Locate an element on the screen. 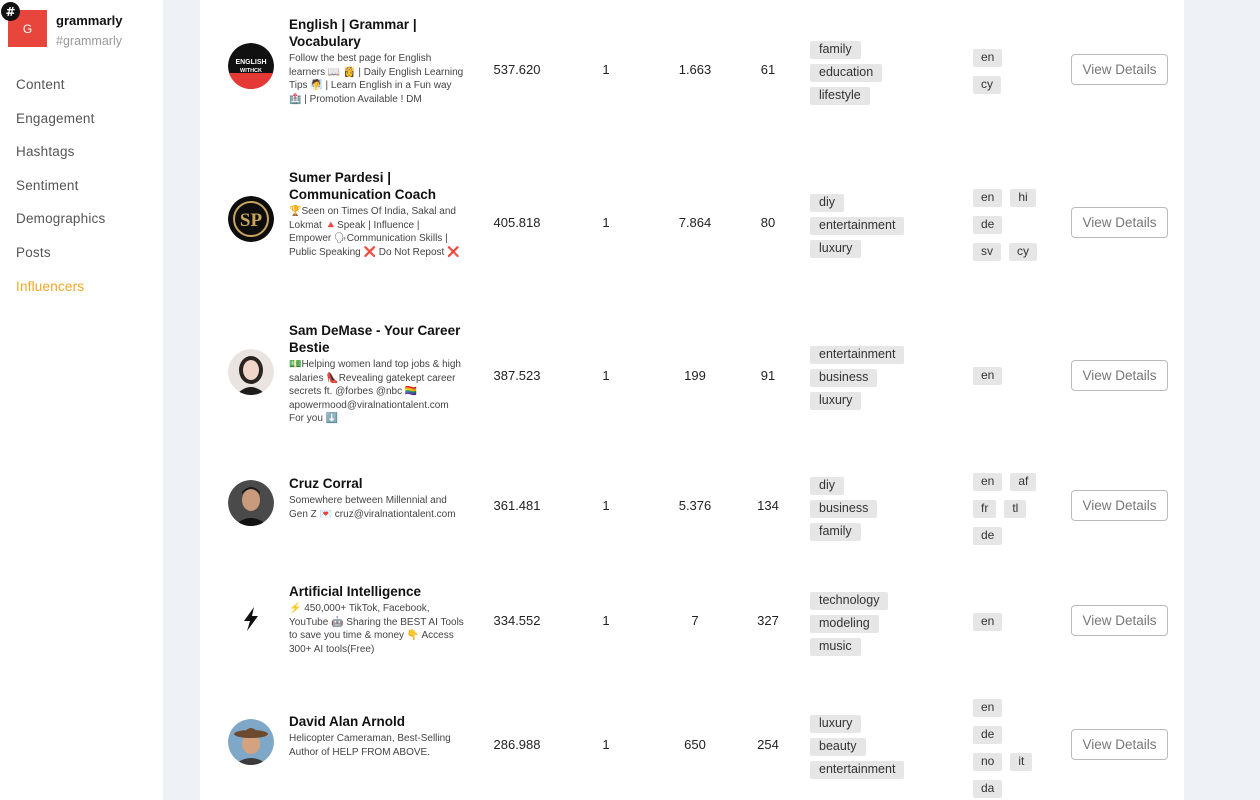  language-tag: it is located at coordinates (1021, 762).